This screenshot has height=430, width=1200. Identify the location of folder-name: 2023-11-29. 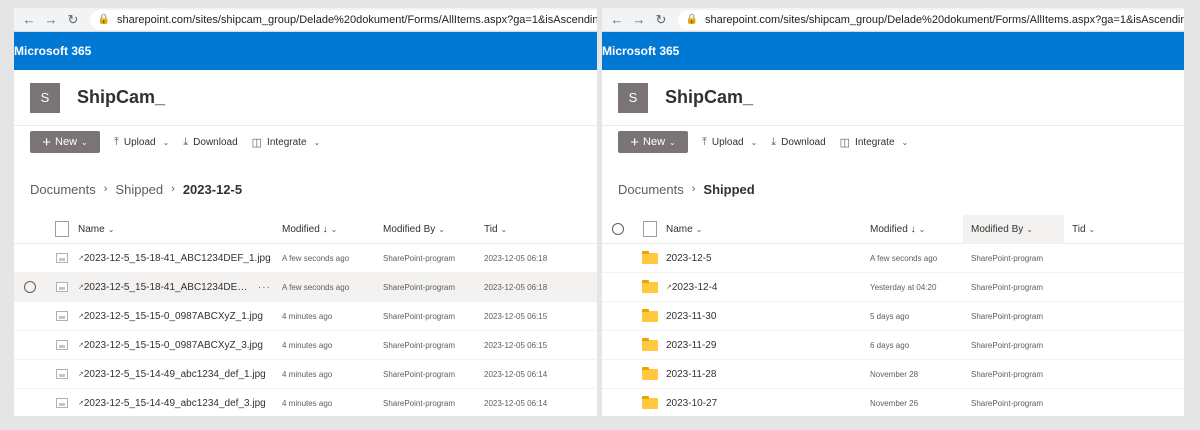
(691, 345).